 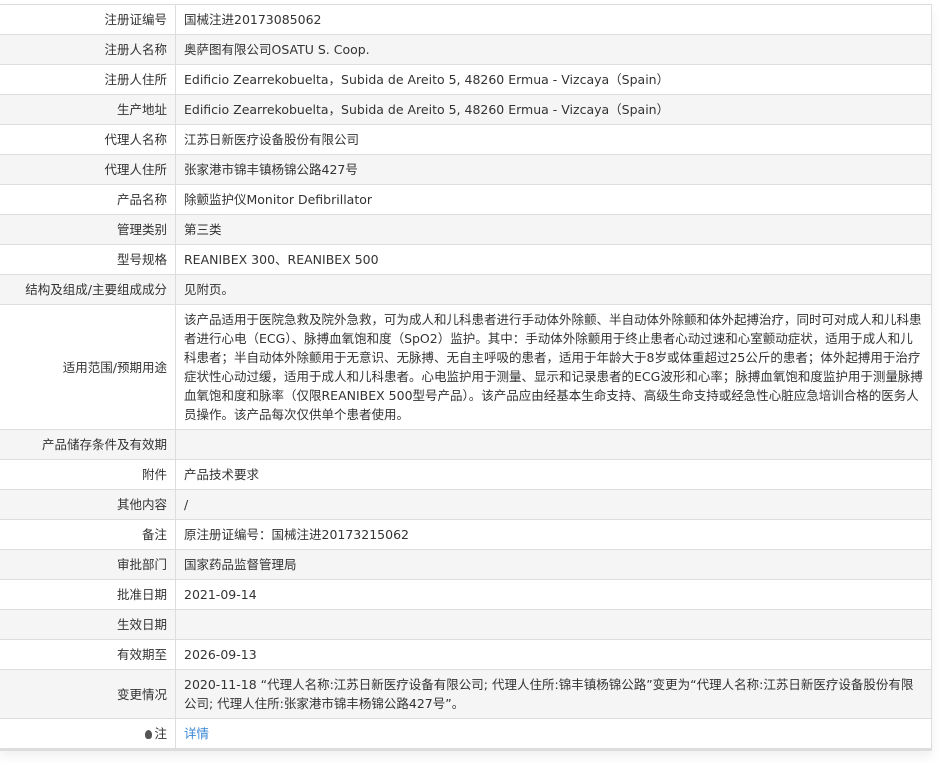 I want to click on row-value: 2021-09-14, so click(x=553, y=594).